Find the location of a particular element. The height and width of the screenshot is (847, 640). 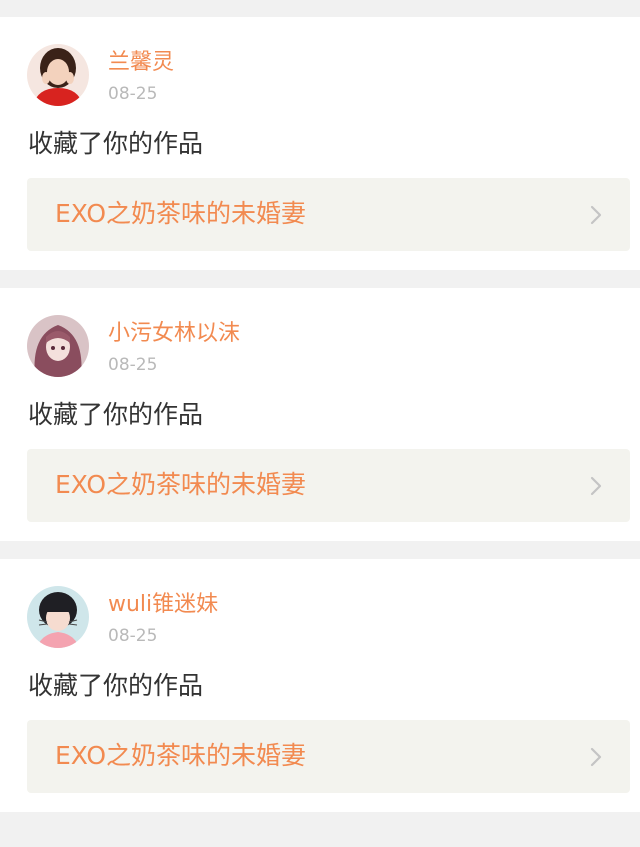

avatar-woman-red-outfit-icon is located at coordinates (58, 75).